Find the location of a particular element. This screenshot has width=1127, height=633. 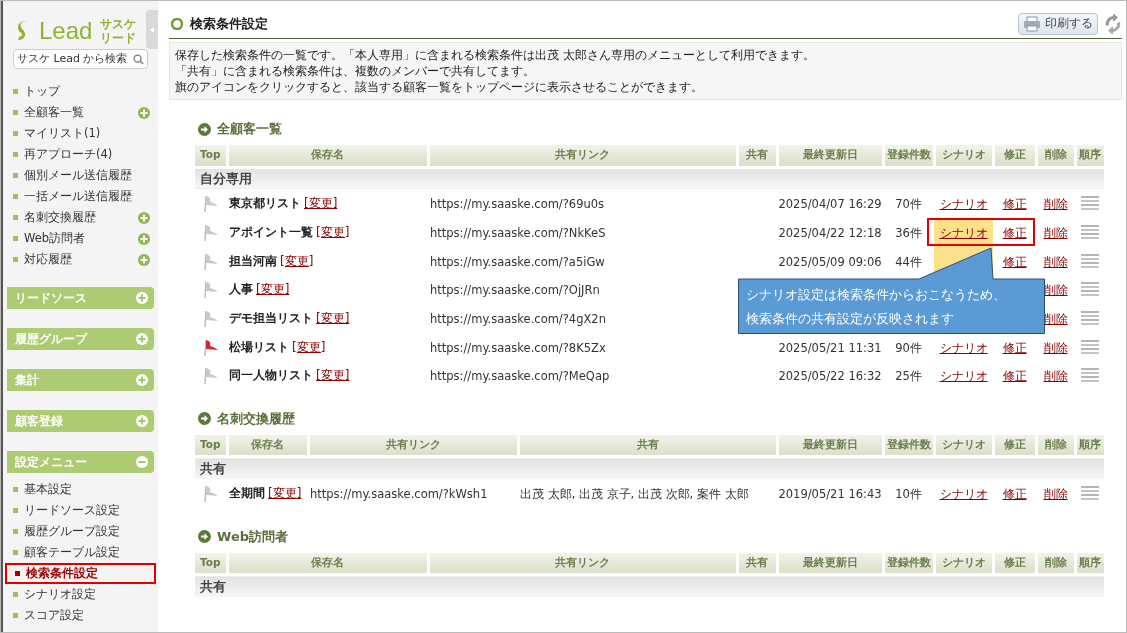

description-text: 旗のアイコンをクリックすると、該当する顧客一覧をトップページに表示させることができます。 is located at coordinates (439, 87).